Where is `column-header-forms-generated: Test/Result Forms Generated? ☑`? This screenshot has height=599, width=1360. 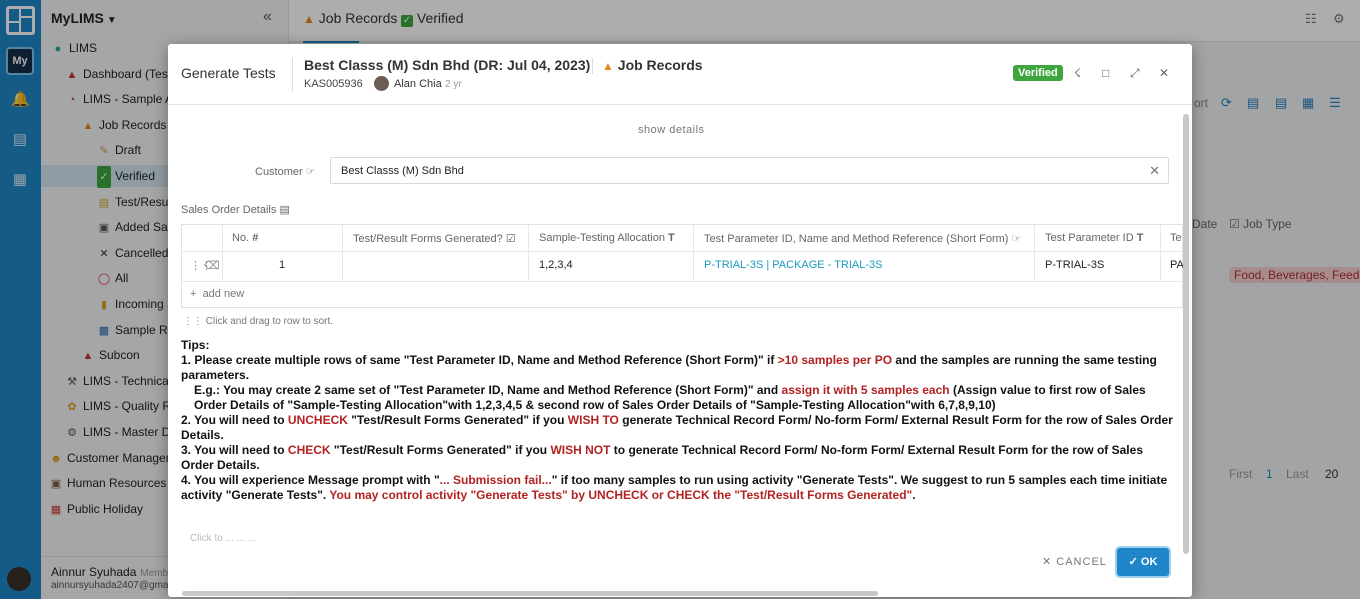
column-header-forms-generated: Test/Result Forms Generated? ☑ is located at coordinates (434, 238).